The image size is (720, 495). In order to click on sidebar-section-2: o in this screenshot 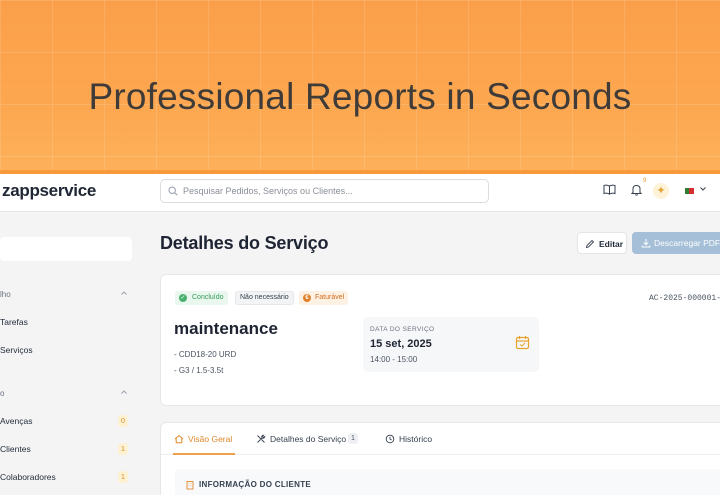, I will do `click(2, 393)`.